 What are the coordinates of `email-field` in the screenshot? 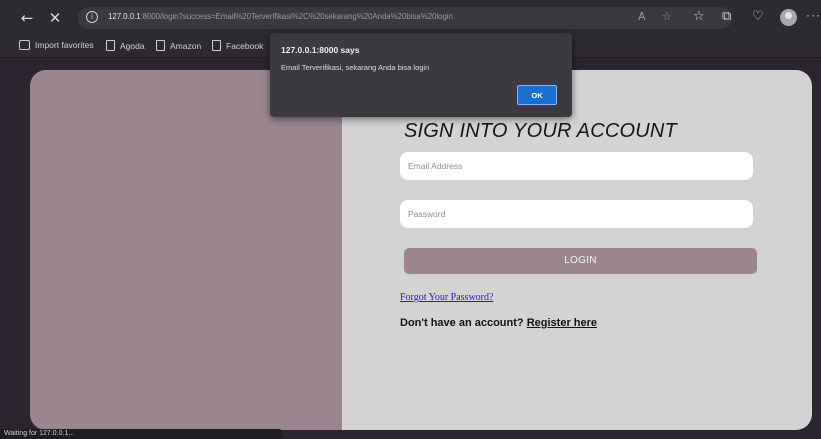 It's located at (576, 166).